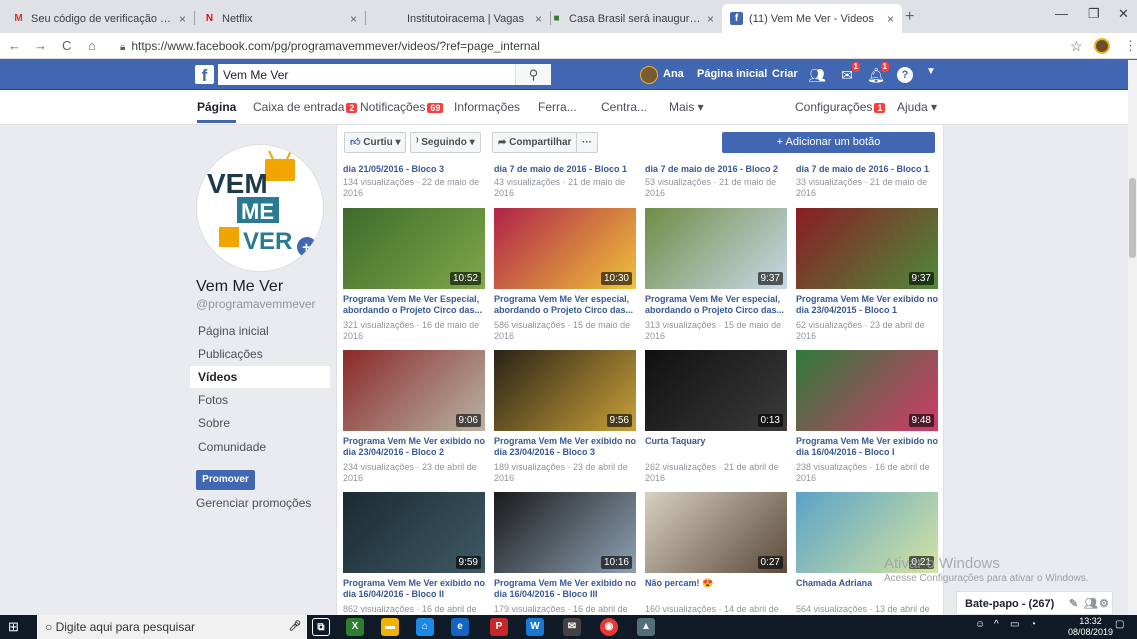 The image size is (1137, 639). I want to click on settings-gear-icon: ⚙, so click(1104, 604).